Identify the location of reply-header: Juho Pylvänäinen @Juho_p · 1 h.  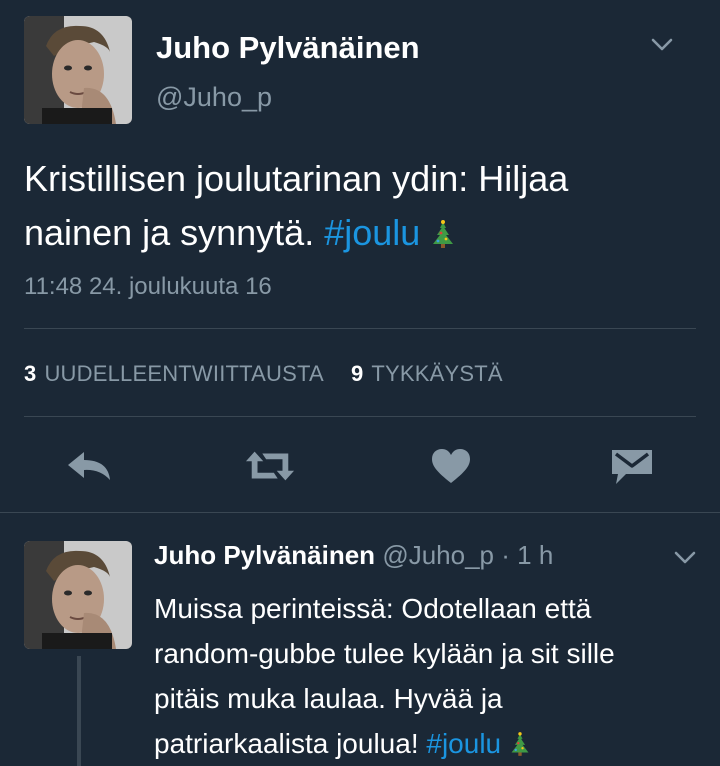
(353, 555).